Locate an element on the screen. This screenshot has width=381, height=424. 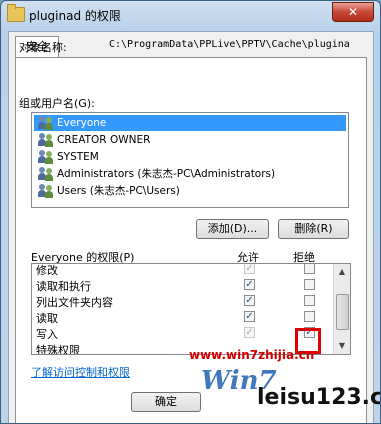
permission-name: 列出文件夹内容 is located at coordinates (74, 302).